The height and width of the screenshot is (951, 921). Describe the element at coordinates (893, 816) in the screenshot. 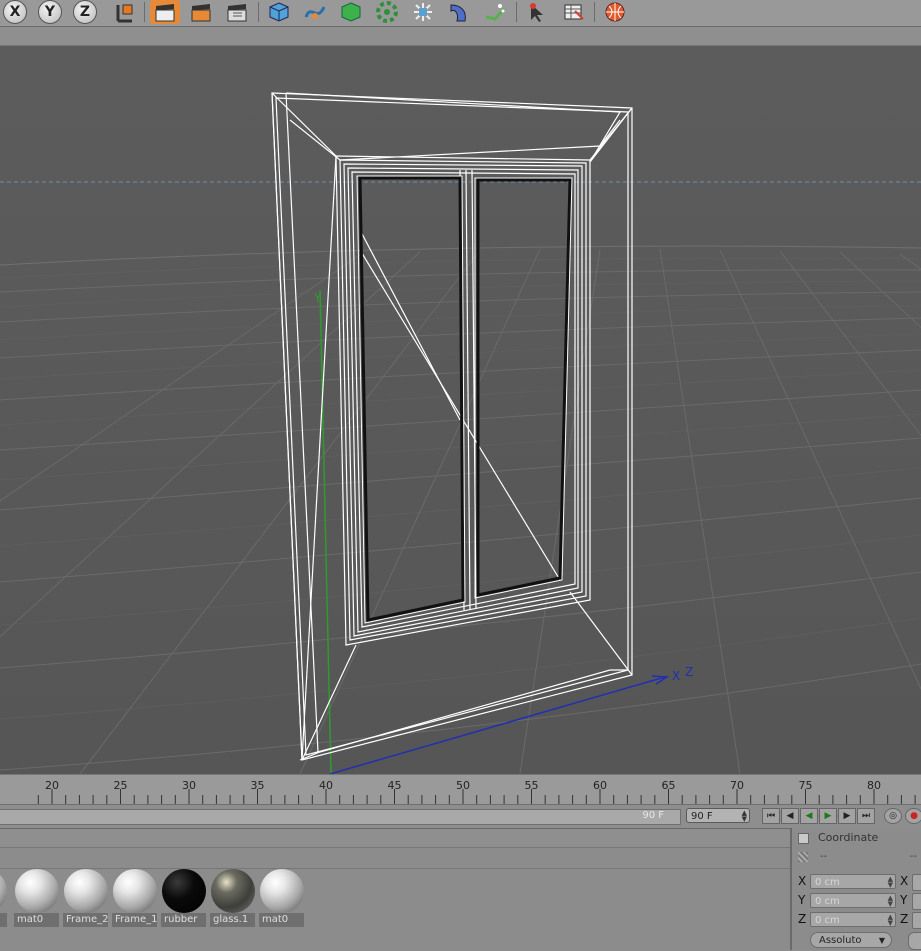

I see `record-active-objects-button: ◎` at that location.